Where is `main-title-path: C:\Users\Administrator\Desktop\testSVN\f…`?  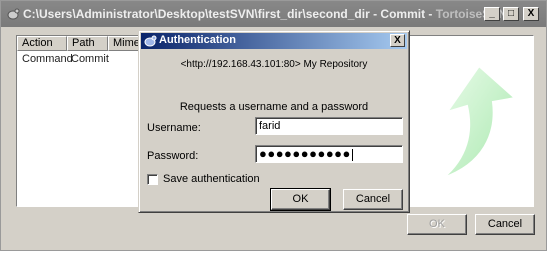 main-title-path: C:\Users\Administrator\Desktop\testSVN\f… is located at coordinates (229, 14).